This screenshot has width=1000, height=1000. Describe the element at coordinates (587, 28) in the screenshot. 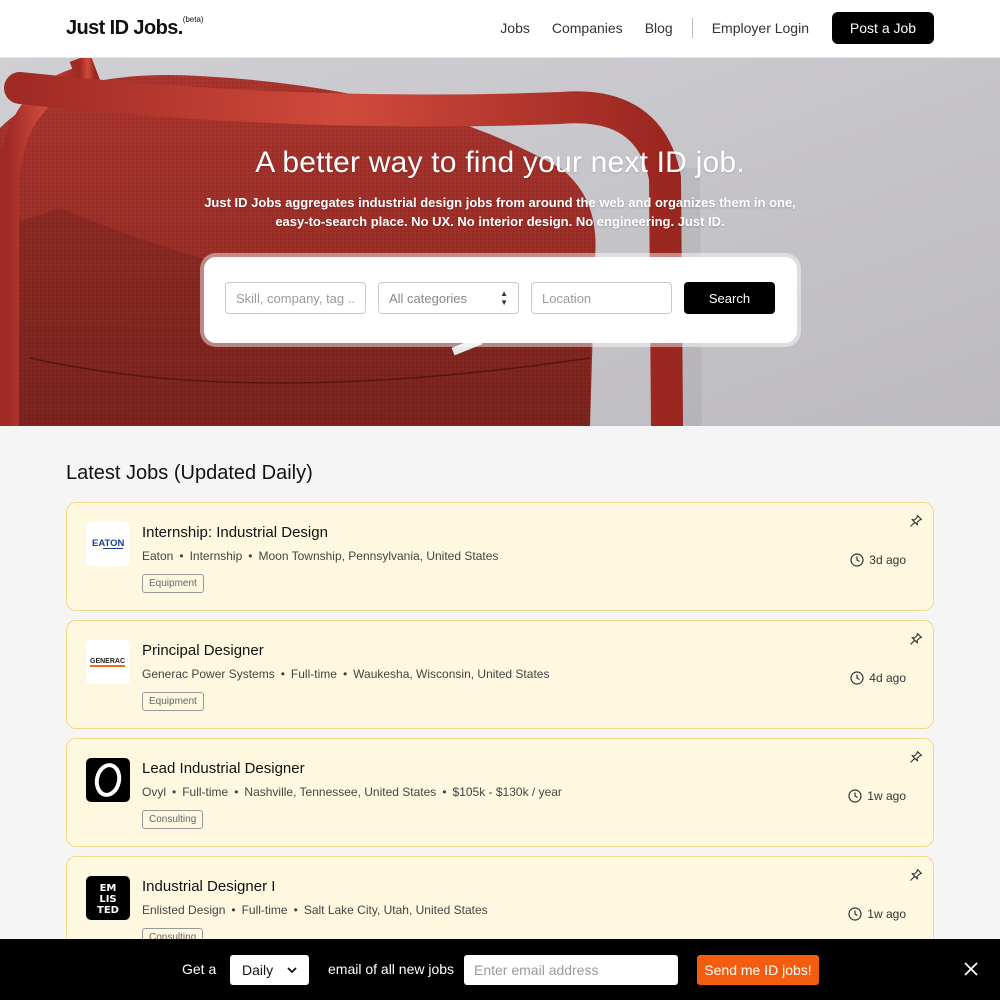

I see `nav-companies: Companies` at that location.